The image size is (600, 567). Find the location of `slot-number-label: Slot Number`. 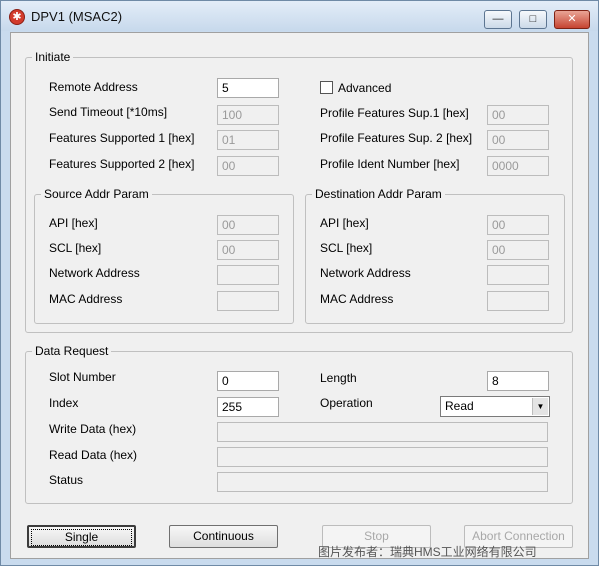

slot-number-label: Slot Number is located at coordinates (82, 377).